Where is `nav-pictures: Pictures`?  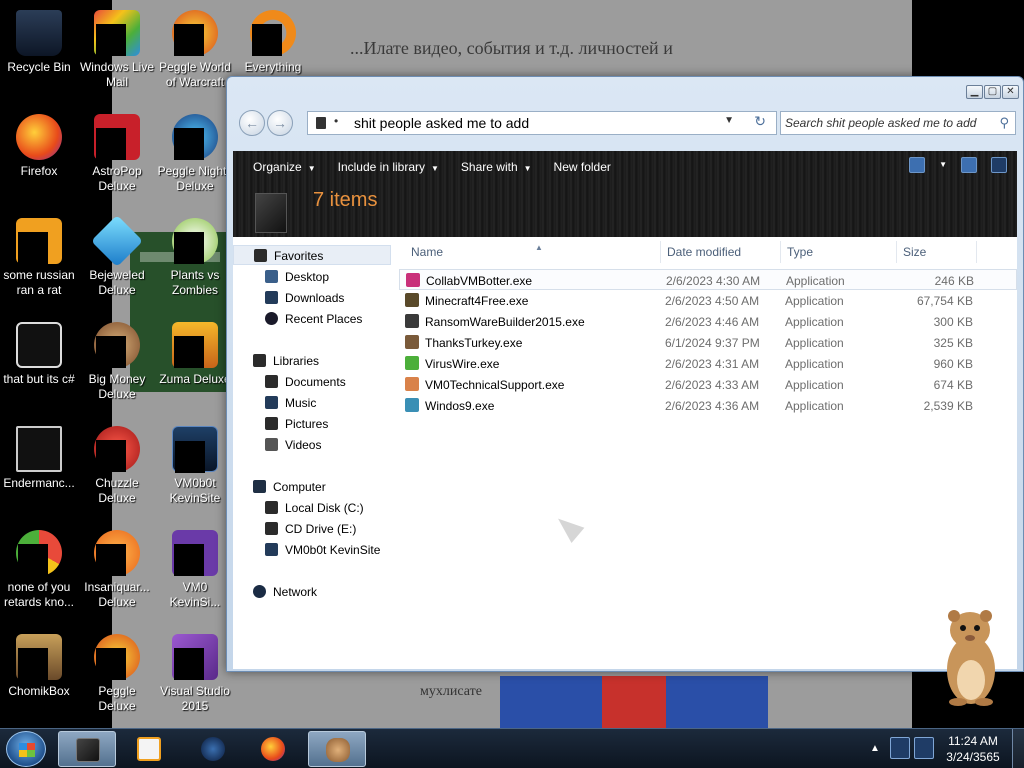
nav-pictures: Pictures is located at coordinates (313, 424).